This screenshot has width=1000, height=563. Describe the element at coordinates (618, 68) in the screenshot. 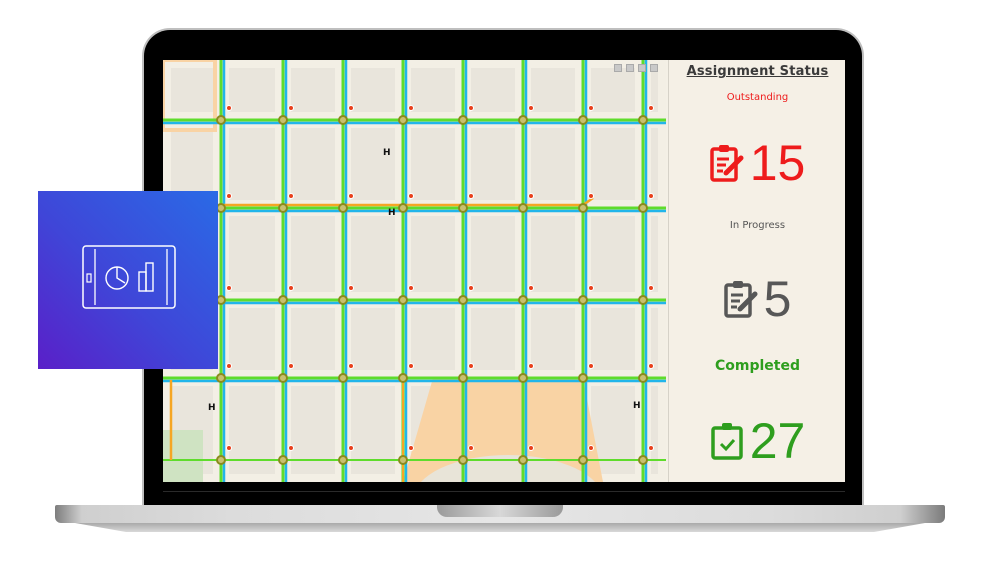

I see `home-icon` at that location.